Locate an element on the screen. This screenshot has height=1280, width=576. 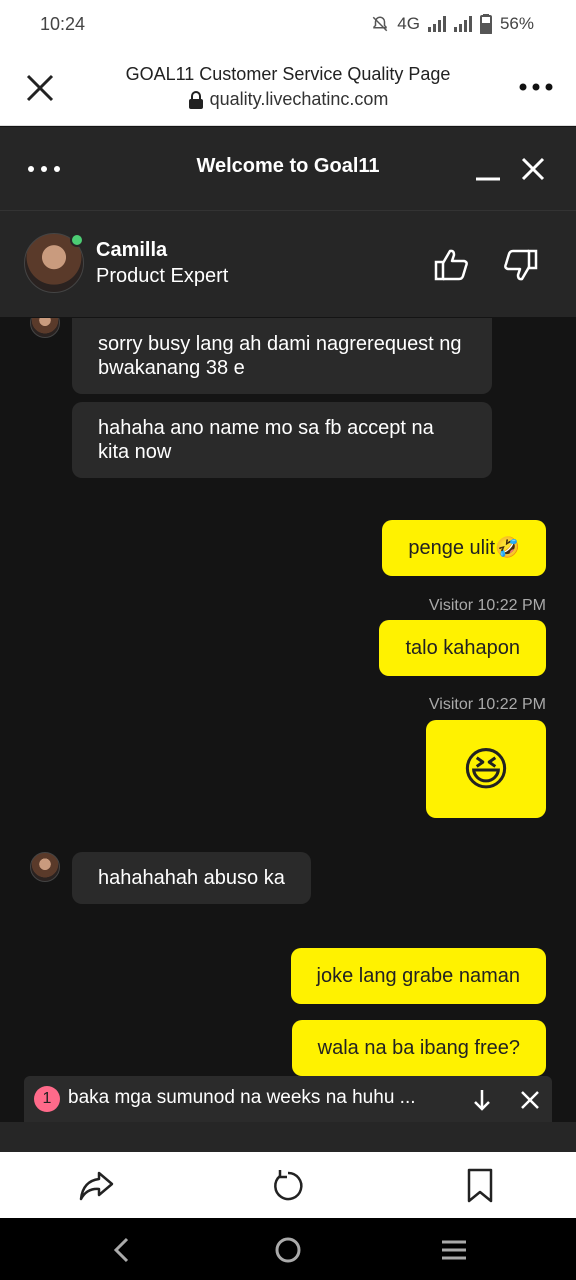
system-navigation-bar is located at coordinates (288, 1249).